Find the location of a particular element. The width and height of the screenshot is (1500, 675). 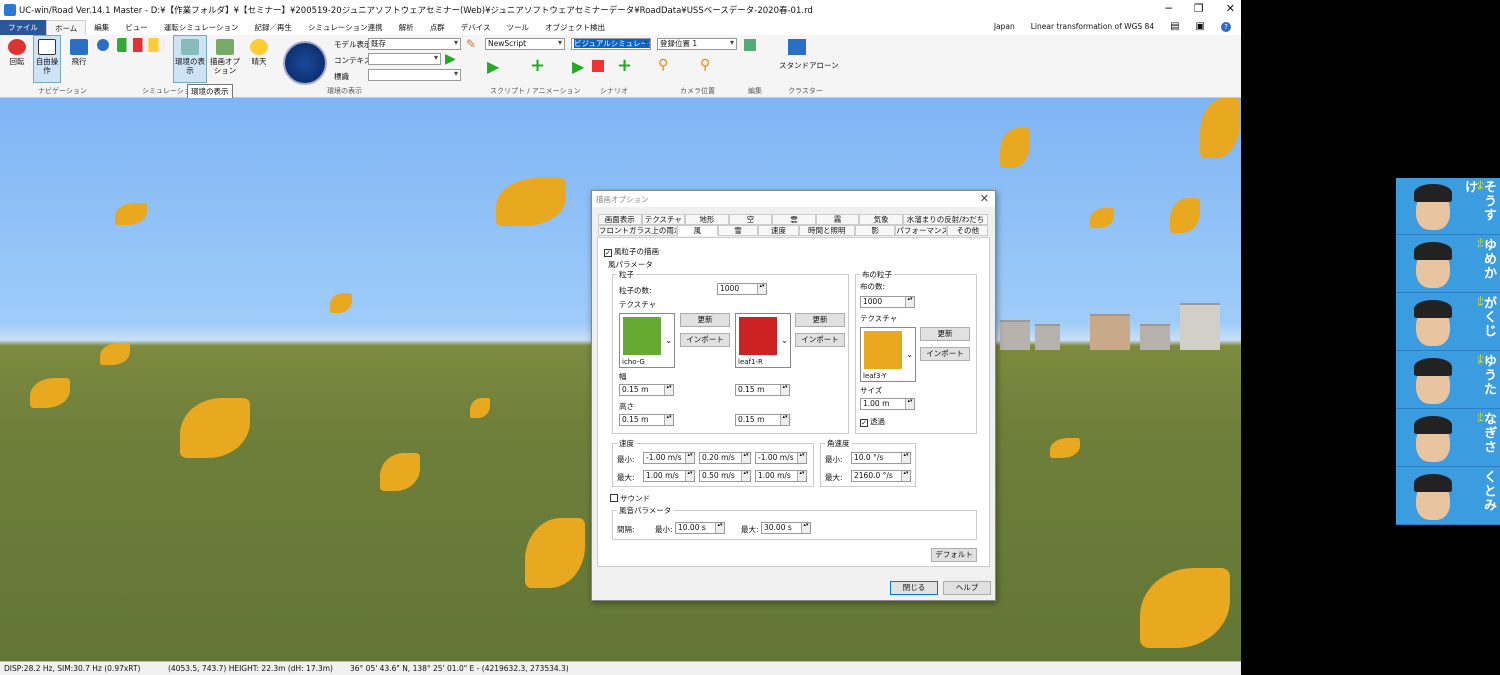

tab-edit: 編集 is located at coordinates (101, 27).